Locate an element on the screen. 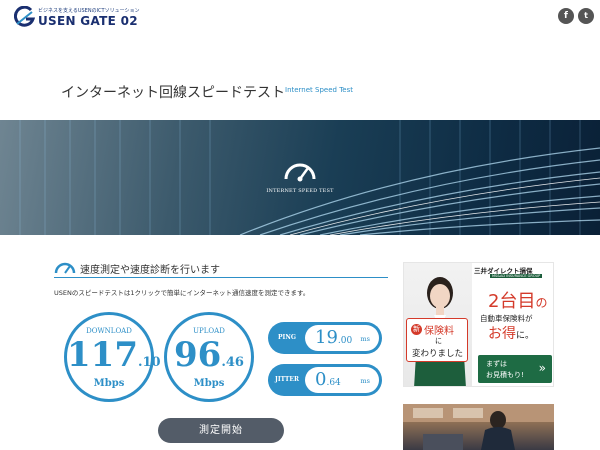 This screenshot has width=600, height=450. download-unit: Mbps is located at coordinates (109, 383).